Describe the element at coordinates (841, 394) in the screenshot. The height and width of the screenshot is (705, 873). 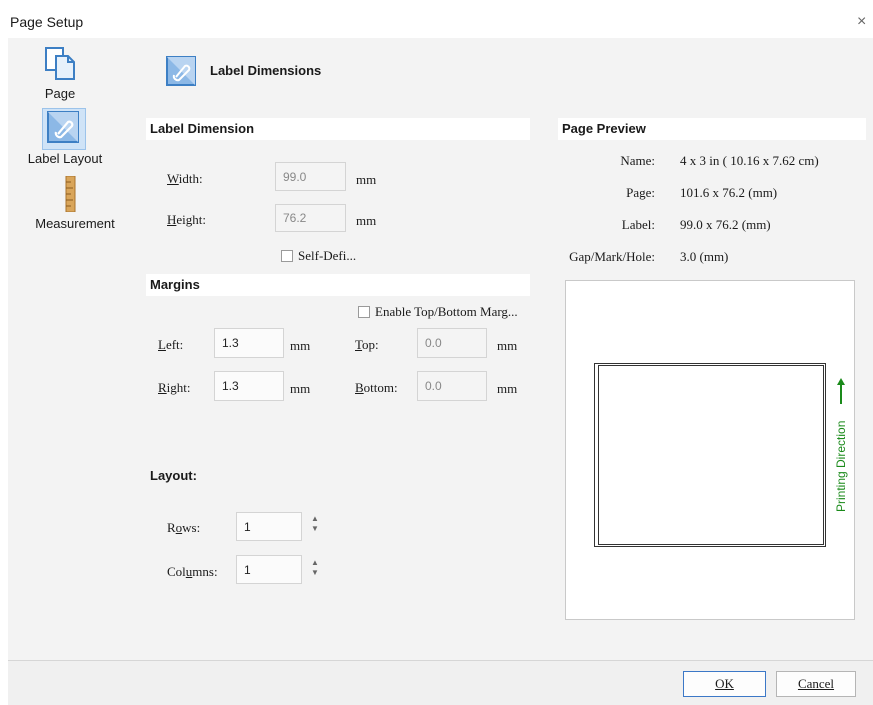
I see `direction-arrow-shaft` at that location.